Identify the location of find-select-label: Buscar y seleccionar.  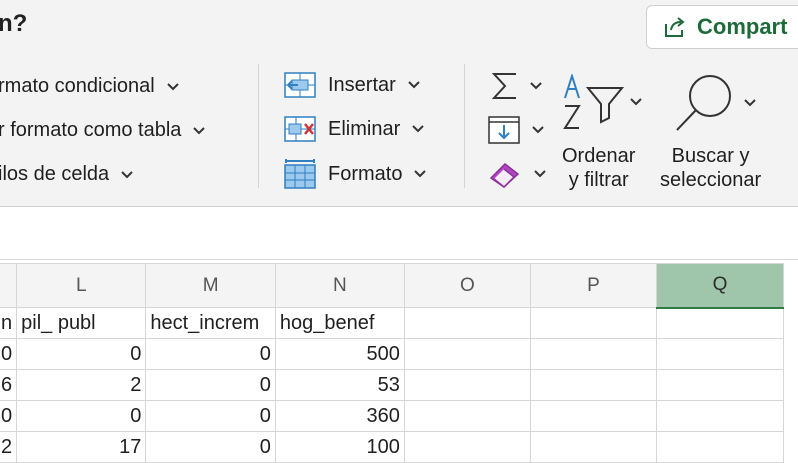
(710, 168).